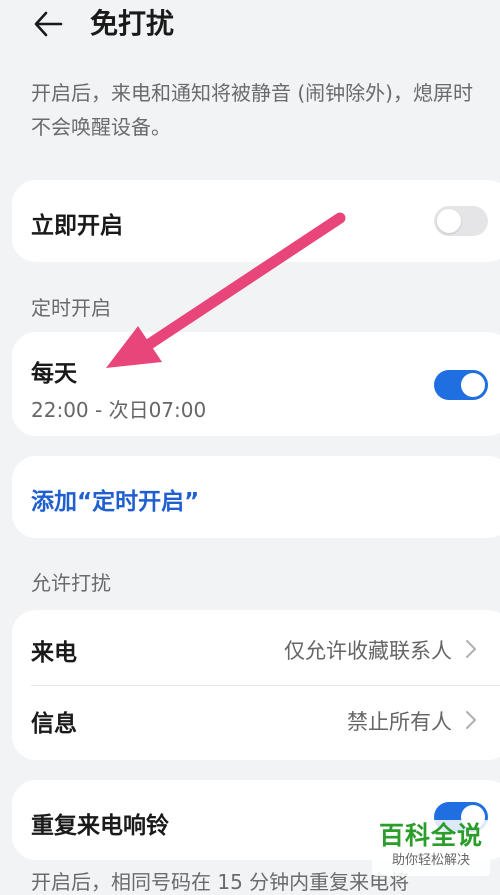  Describe the element at coordinates (430, 835) in the screenshot. I see `watermark-main-text: 百科全说` at that location.